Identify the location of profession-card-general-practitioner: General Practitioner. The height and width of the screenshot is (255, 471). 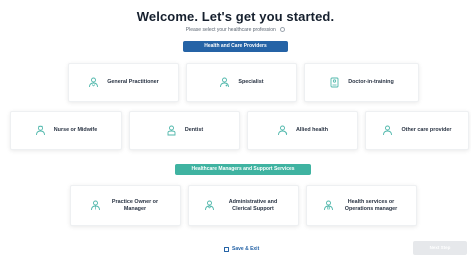
(123, 82).